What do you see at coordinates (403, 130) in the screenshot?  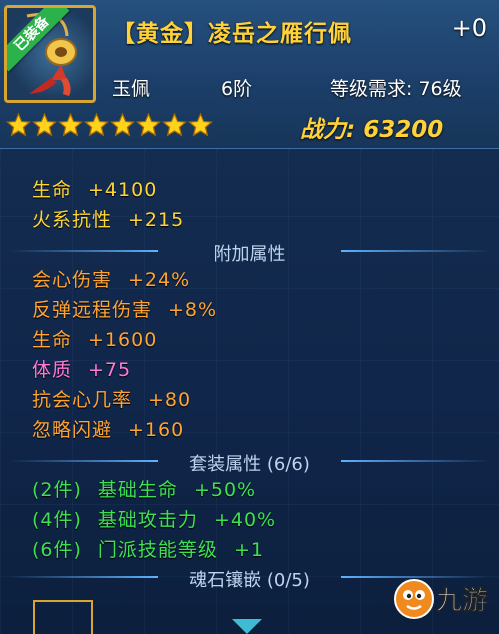 I see `combat-power-value: 63200` at bounding box center [403, 130].